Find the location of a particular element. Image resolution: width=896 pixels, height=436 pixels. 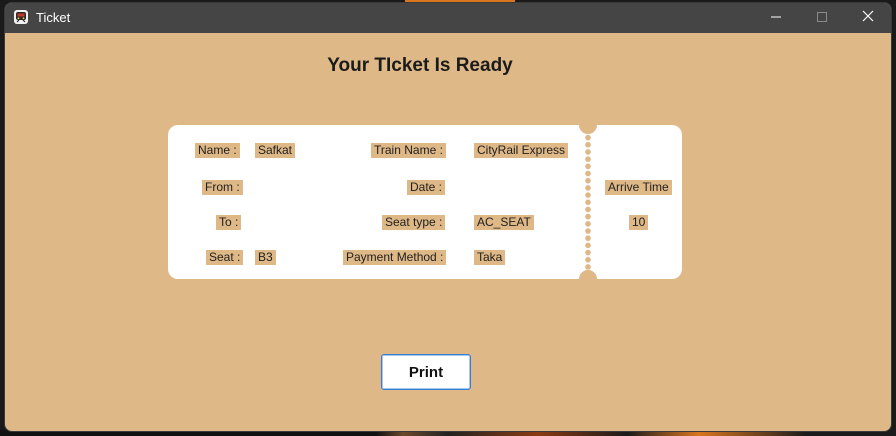

close-icon is located at coordinates (868, 18).